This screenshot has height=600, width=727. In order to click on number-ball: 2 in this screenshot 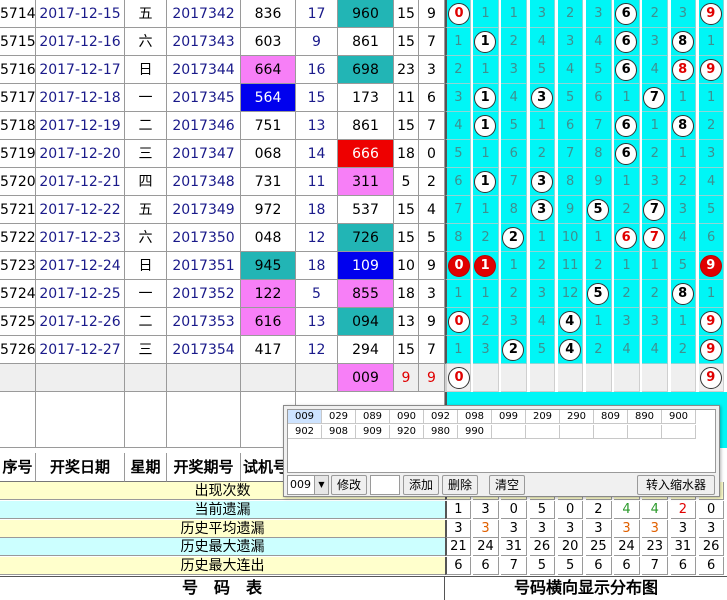, I will do `click(513, 238)`.